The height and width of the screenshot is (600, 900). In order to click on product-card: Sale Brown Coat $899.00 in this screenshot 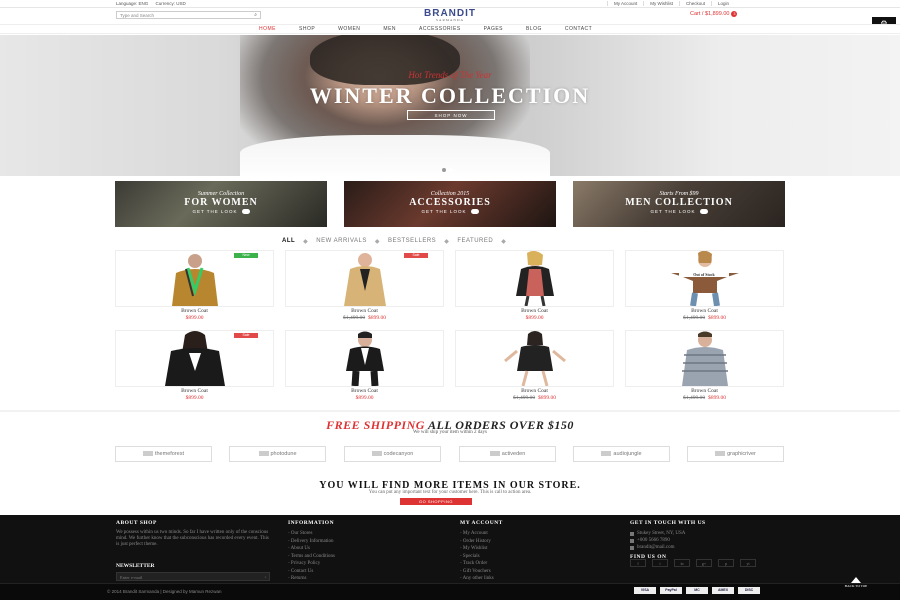, I will do `click(194, 367)`.